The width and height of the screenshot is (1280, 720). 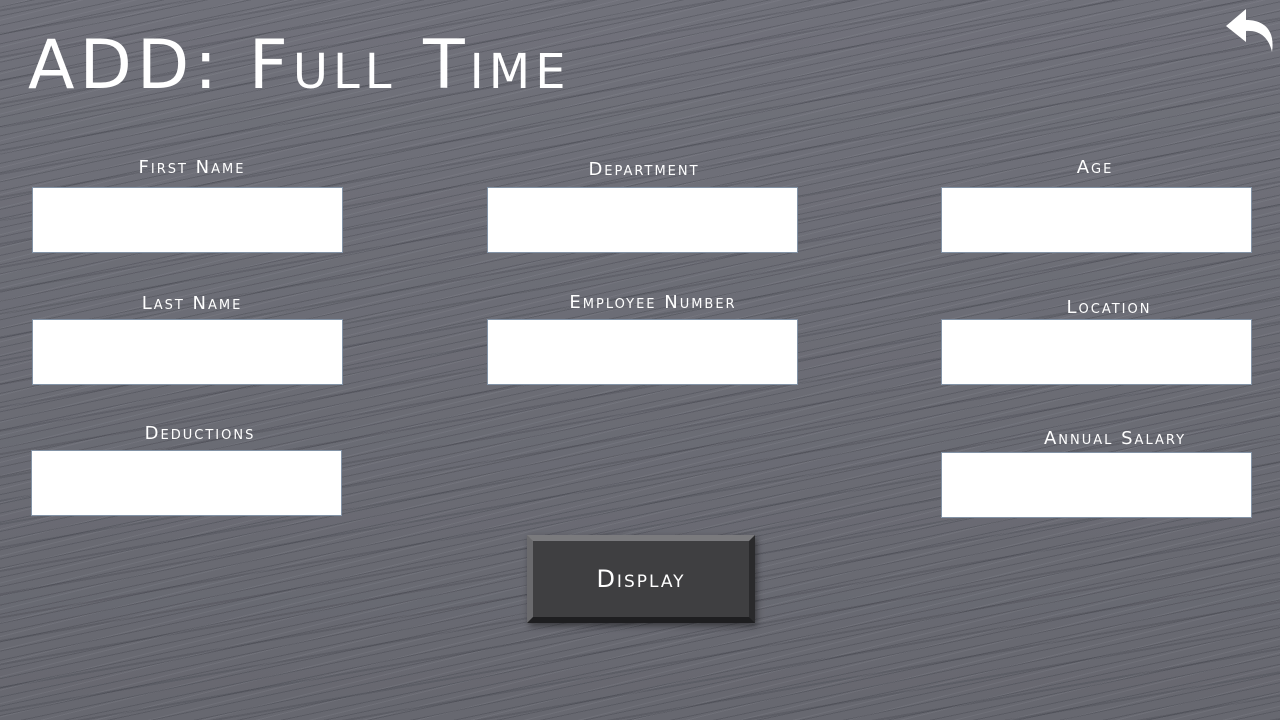 What do you see at coordinates (187, 220) in the screenshot?
I see `first-name-input` at bounding box center [187, 220].